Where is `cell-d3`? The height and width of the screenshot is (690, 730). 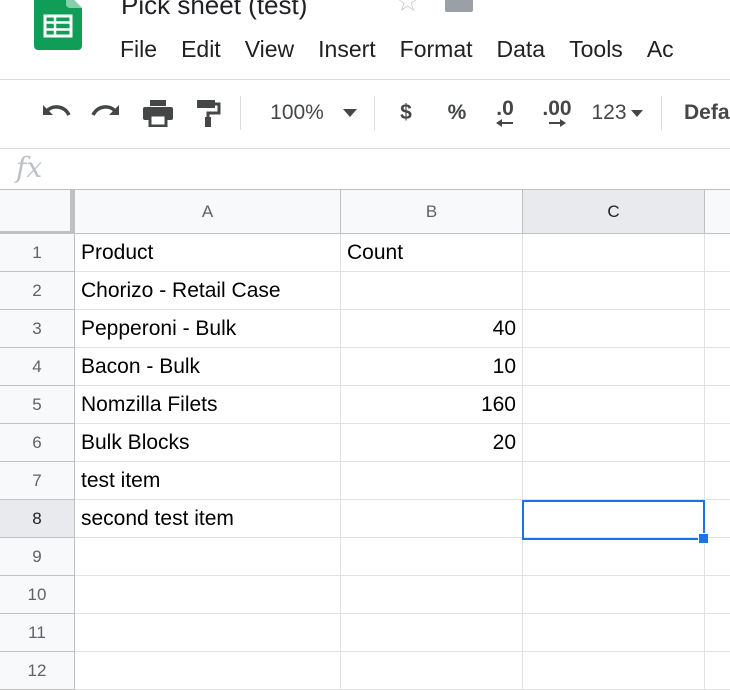
cell-d3 is located at coordinates (717, 329).